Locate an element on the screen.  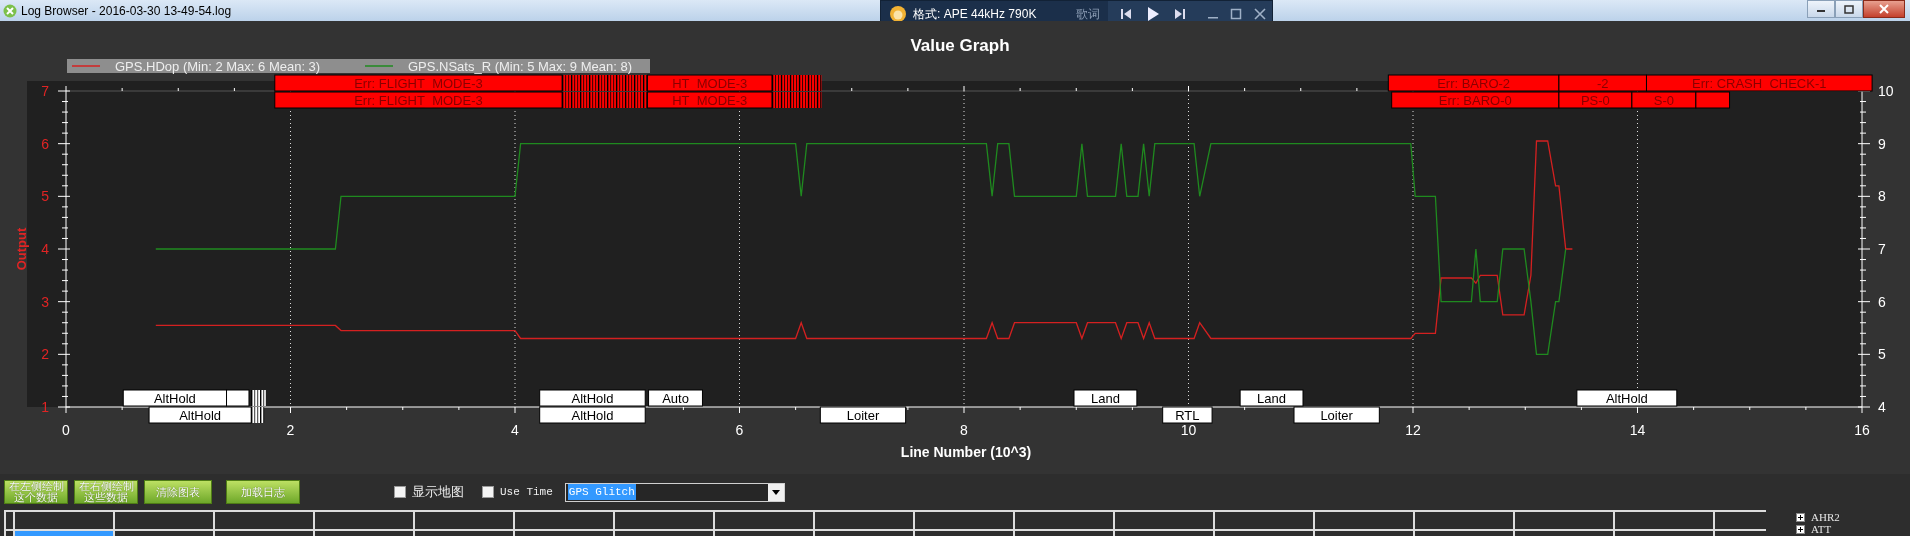
error-marker: Err: CRASH_CHECK-1 is located at coordinates (1759, 83).